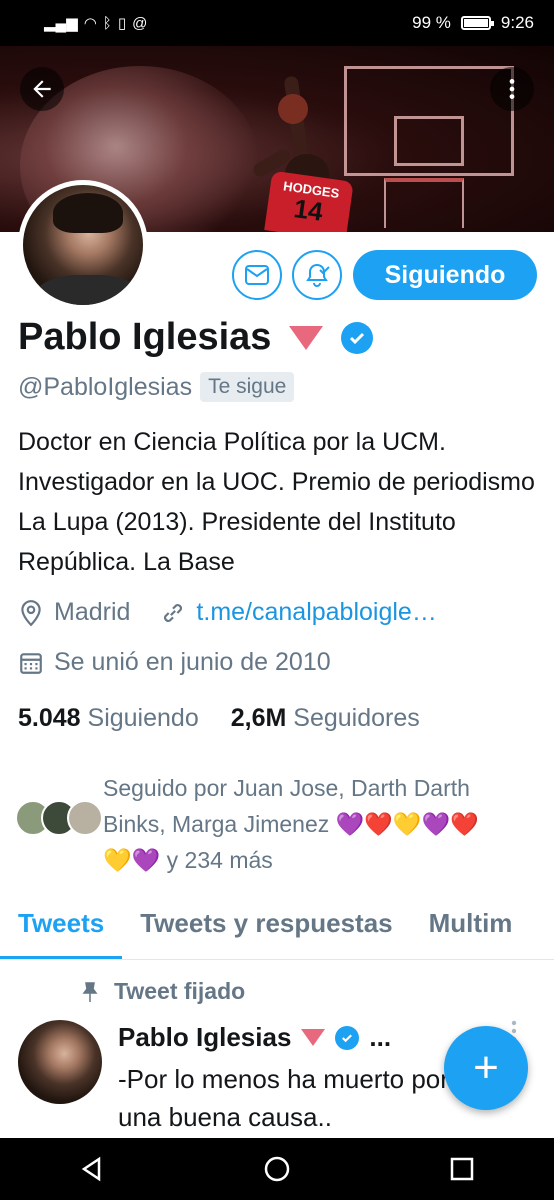  I want to click on bell-check-icon, so click(318, 275).